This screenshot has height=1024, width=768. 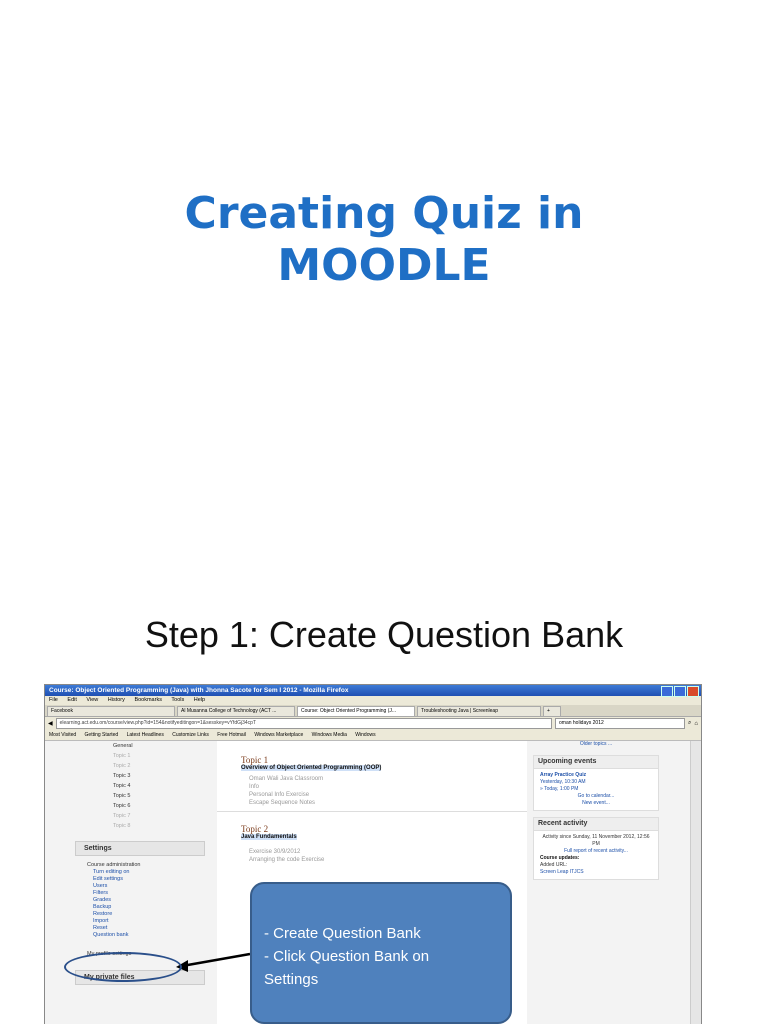 I want to click on callout-line-2: - Click Question Bank on, so click(x=347, y=956).